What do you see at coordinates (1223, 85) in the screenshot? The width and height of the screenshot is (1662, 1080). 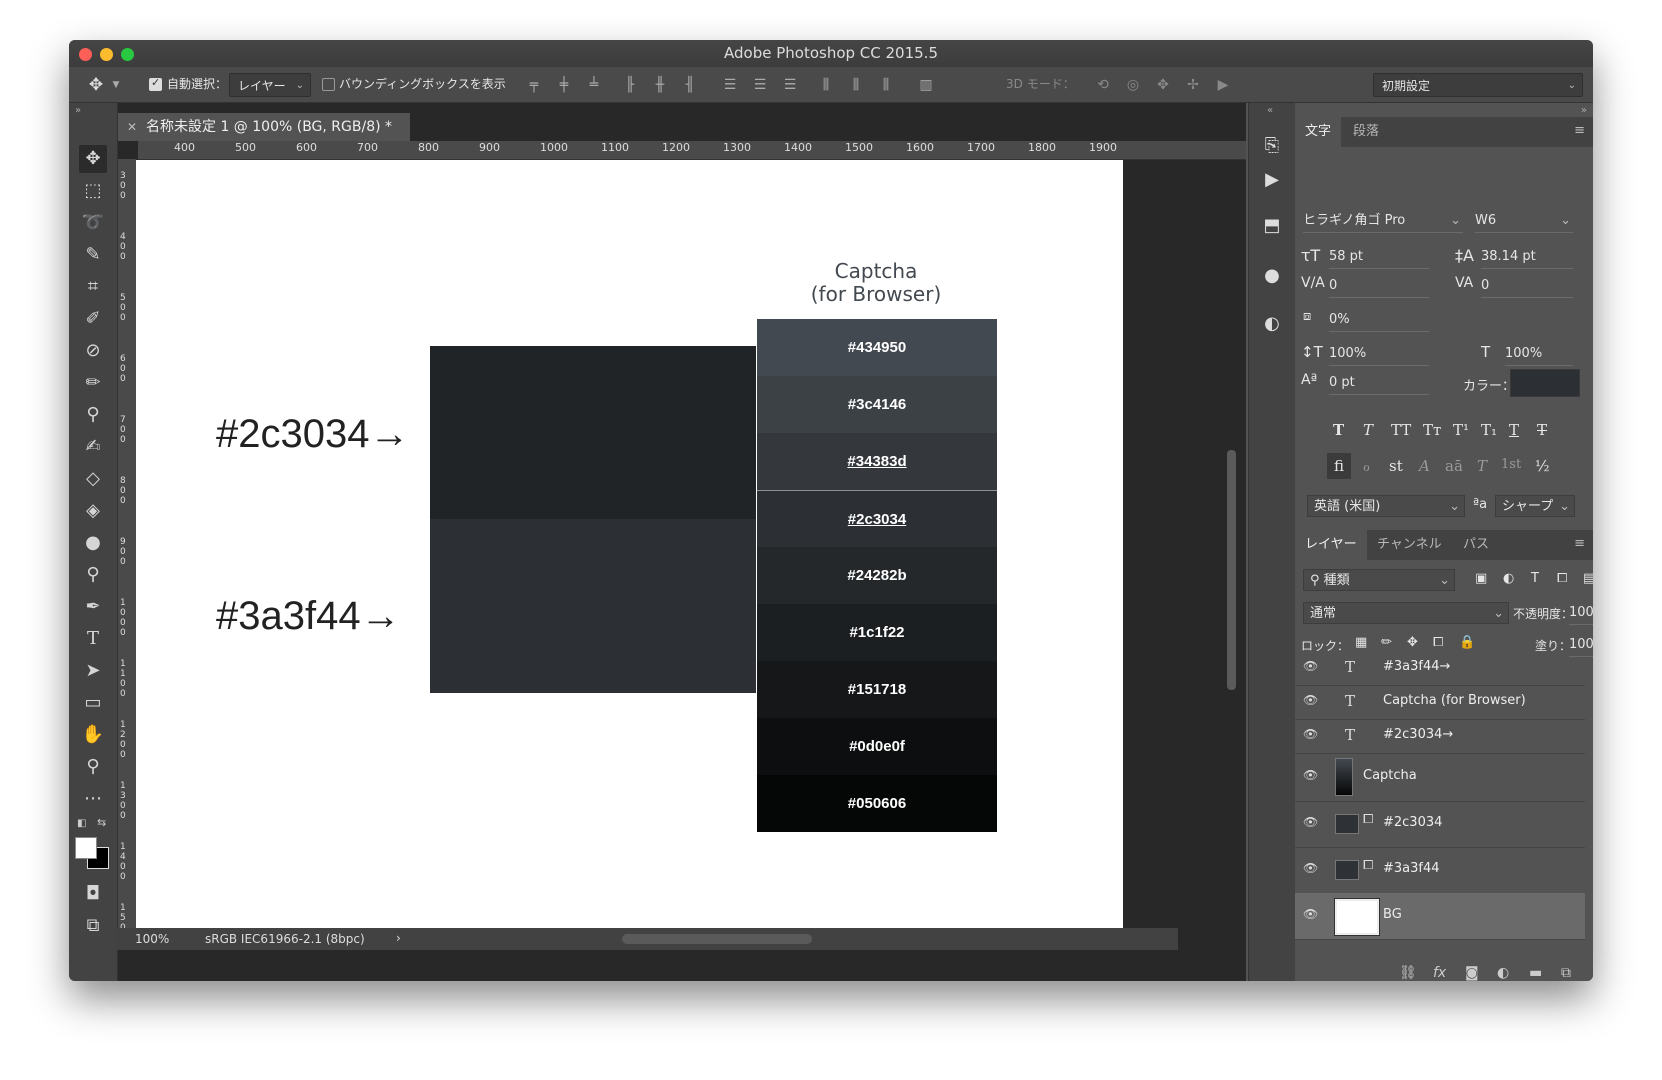 I see `3d-camera-icon: ▶` at bounding box center [1223, 85].